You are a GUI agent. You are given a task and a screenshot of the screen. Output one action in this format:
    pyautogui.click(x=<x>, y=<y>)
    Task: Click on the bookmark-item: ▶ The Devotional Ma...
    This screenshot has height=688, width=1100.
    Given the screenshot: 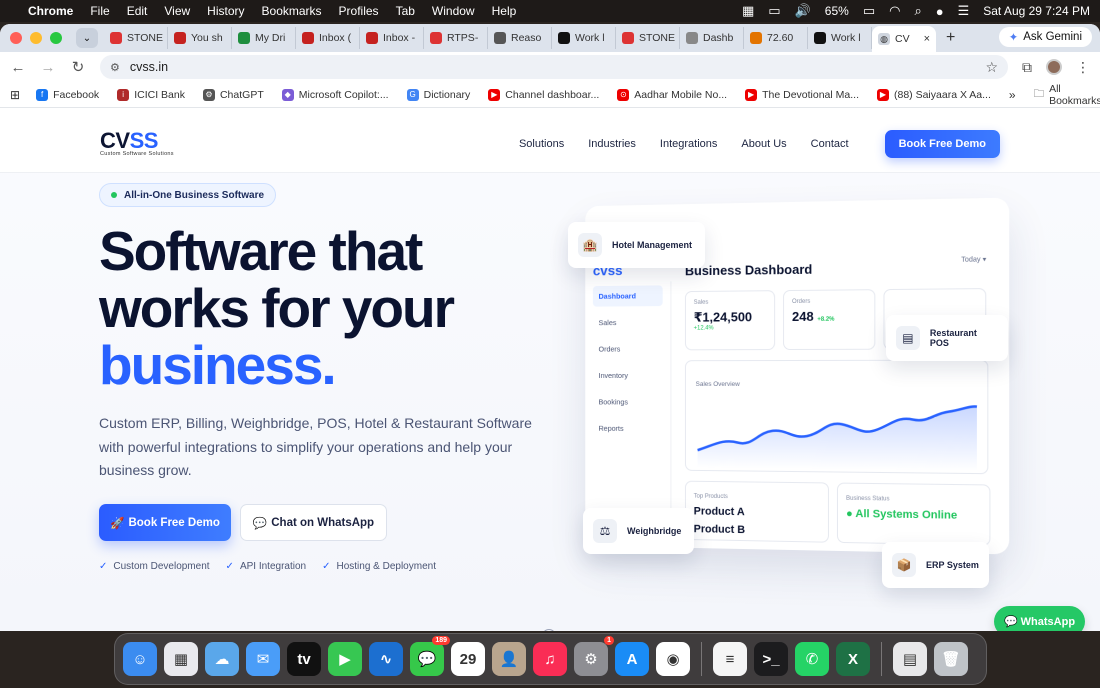 What is the action you would take?
    pyautogui.click(x=802, y=95)
    